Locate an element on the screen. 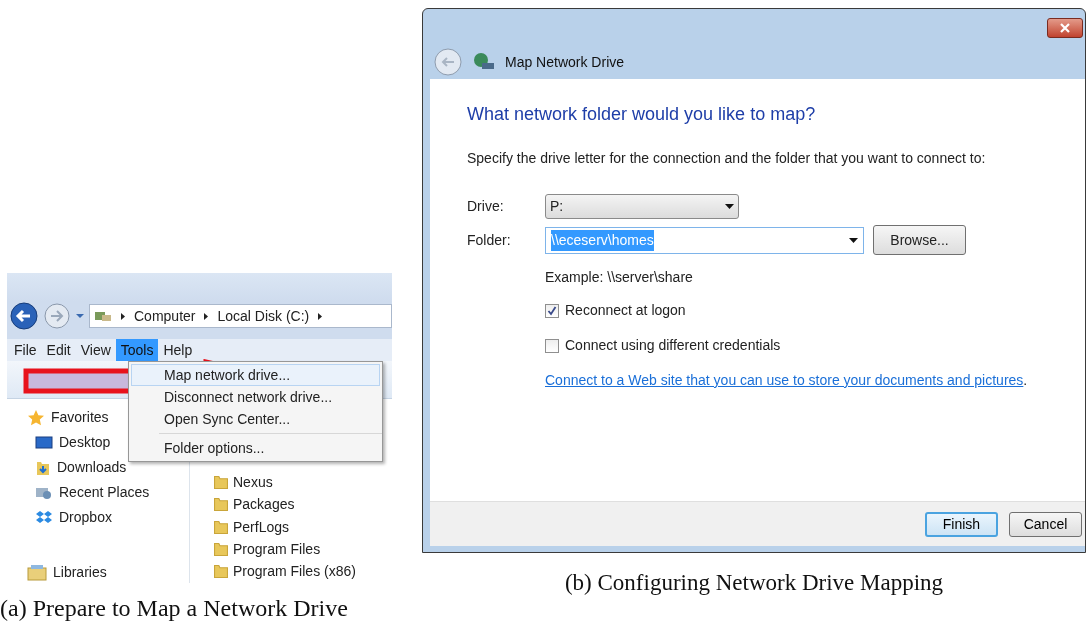 The width and height of the screenshot is (1086, 628). dialog-button: Cancel is located at coordinates (1045, 524).